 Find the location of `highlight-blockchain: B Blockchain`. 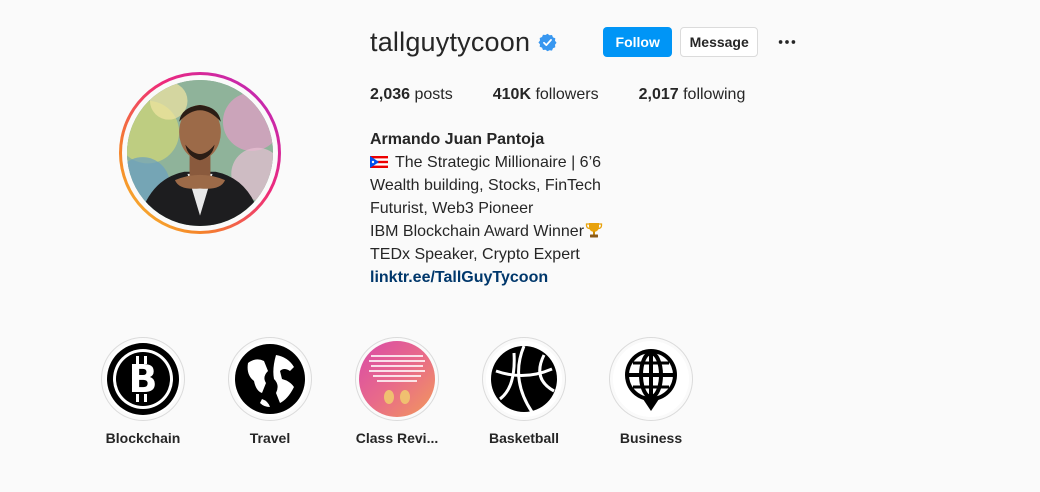

highlight-blockchain: B Blockchain is located at coordinates (143, 391).